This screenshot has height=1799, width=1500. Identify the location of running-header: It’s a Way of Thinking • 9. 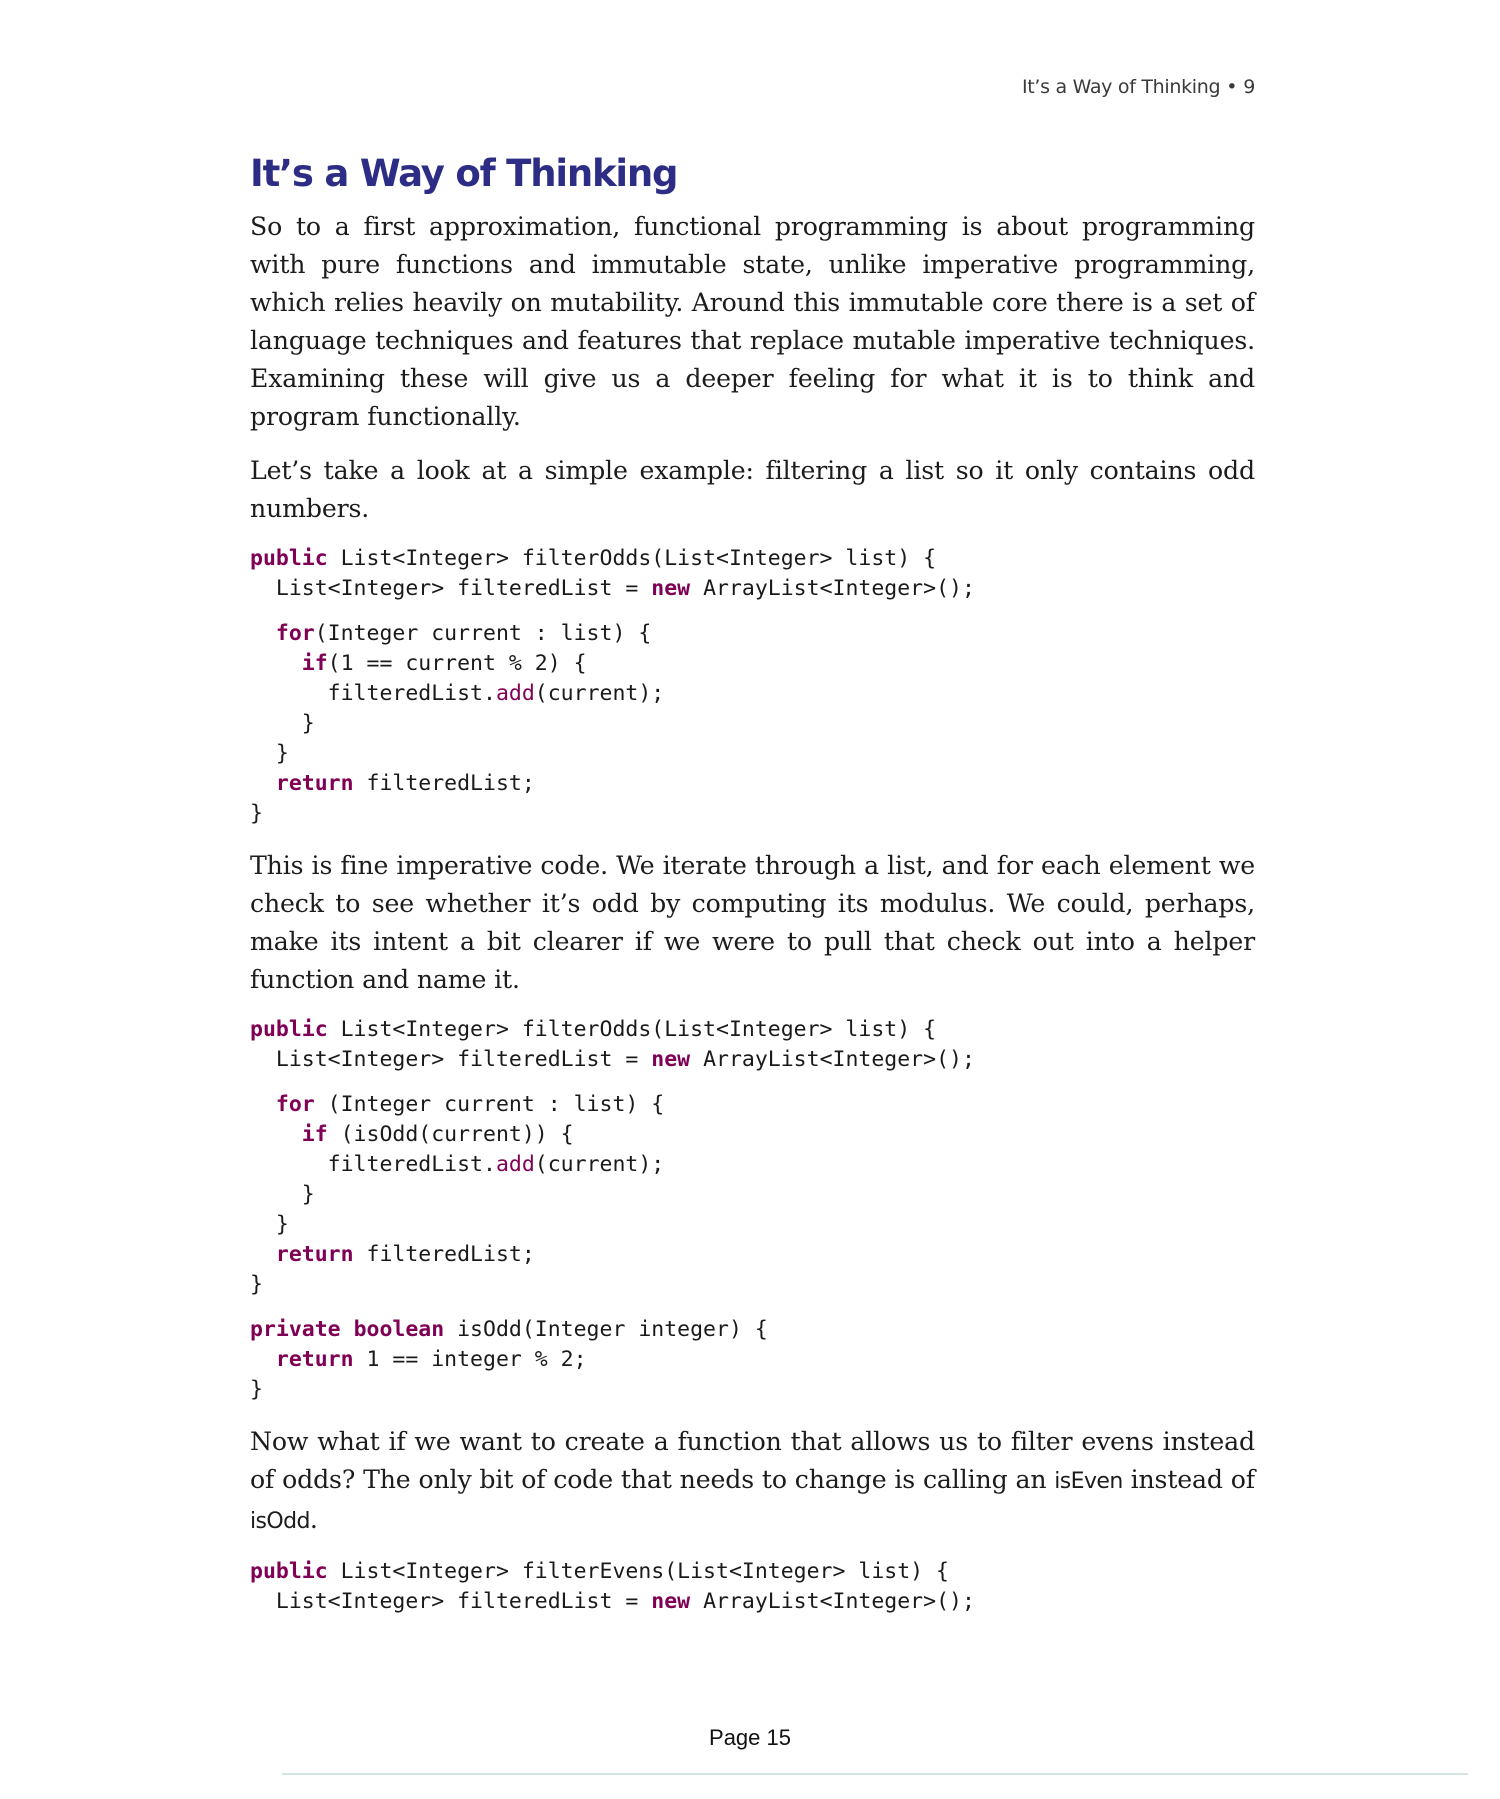
(1138, 87).